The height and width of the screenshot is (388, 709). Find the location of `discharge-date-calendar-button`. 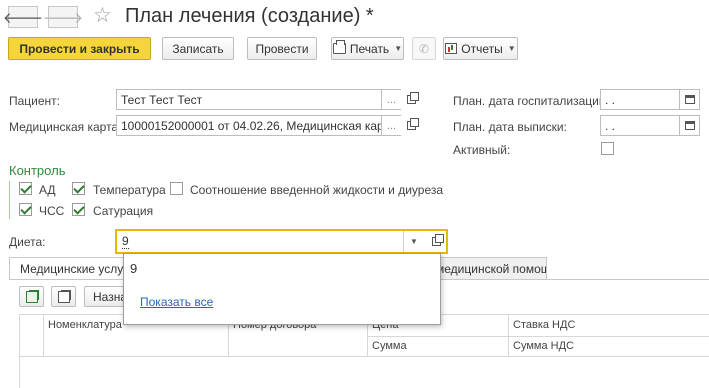

discharge-date-calendar-button is located at coordinates (689, 125).